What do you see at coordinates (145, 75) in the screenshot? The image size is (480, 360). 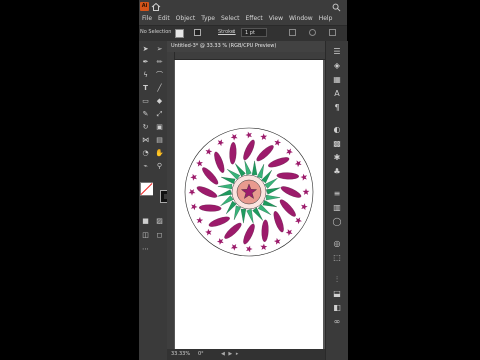 I see `curvature-tool-icon: ϟ` at bounding box center [145, 75].